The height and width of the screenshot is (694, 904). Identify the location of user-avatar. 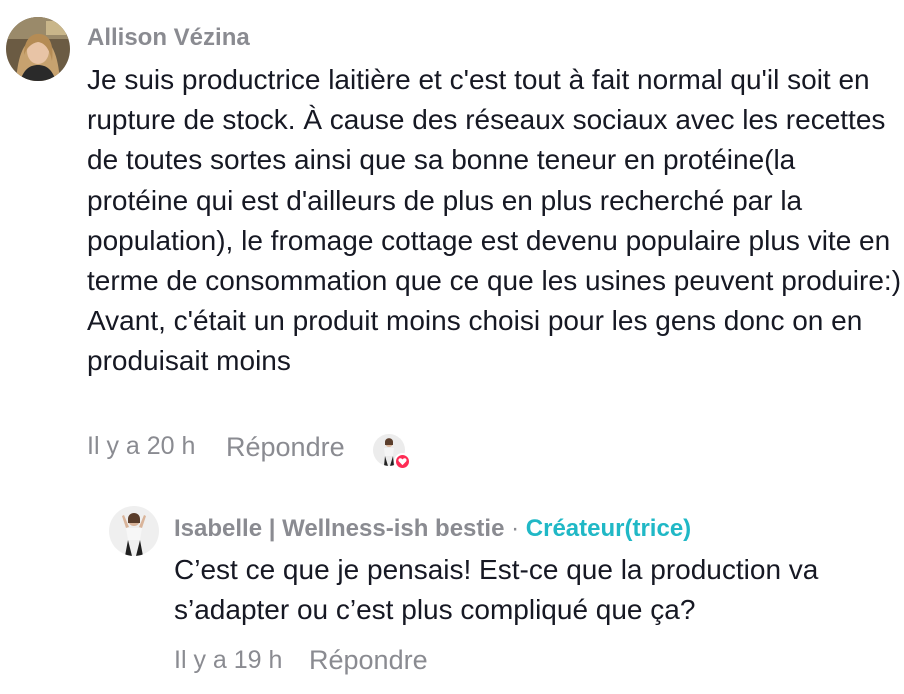
(38, 49).